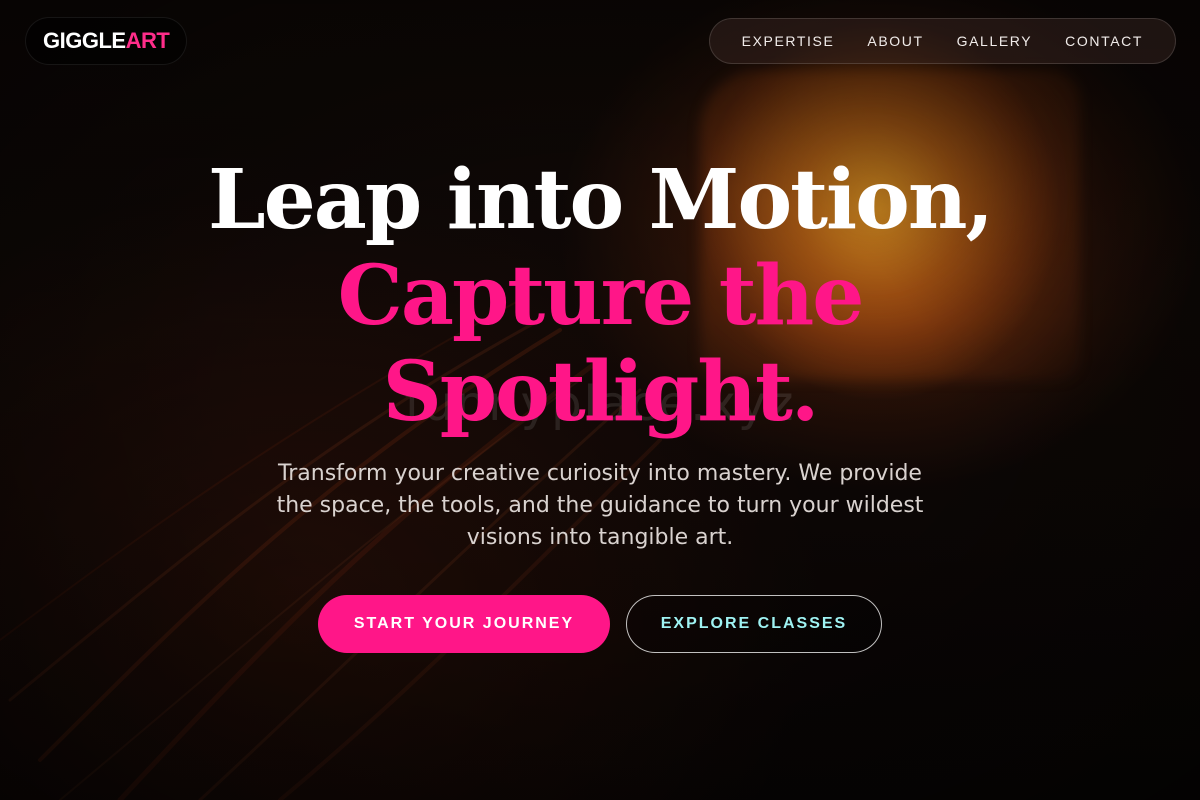 This screenshot has height=800, width=1200. What do you see at coordinates (600, 200) in the screenshot?
I see `hero-title-line1: Leap into Motion,` at bounding box center [600, 200].